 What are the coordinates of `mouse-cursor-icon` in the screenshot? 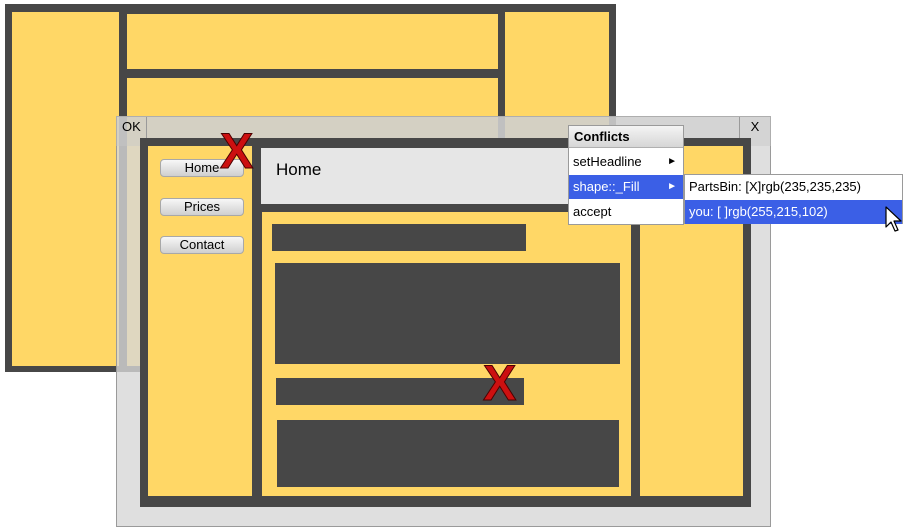 It's located at (893, 219).